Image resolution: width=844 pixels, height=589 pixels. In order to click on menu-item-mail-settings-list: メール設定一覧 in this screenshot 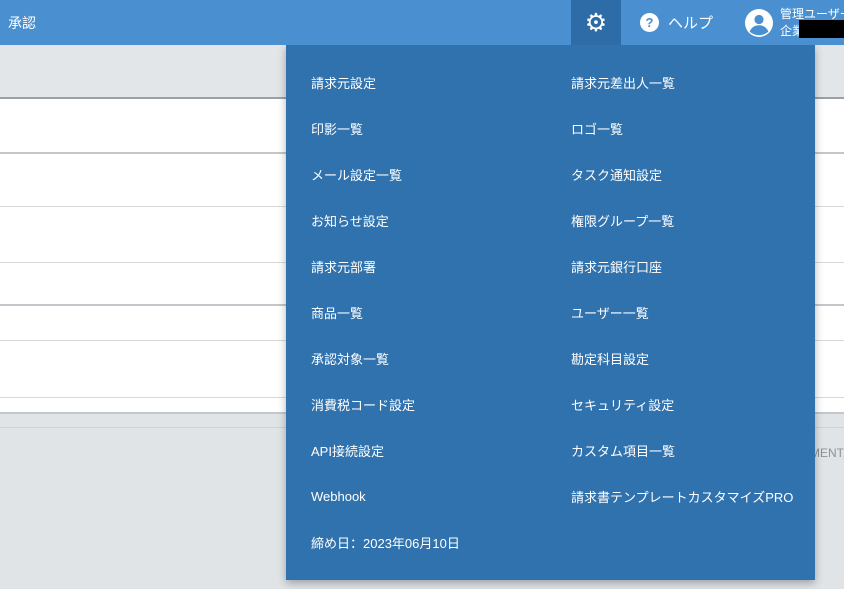, I will do `click(436, 174)`.